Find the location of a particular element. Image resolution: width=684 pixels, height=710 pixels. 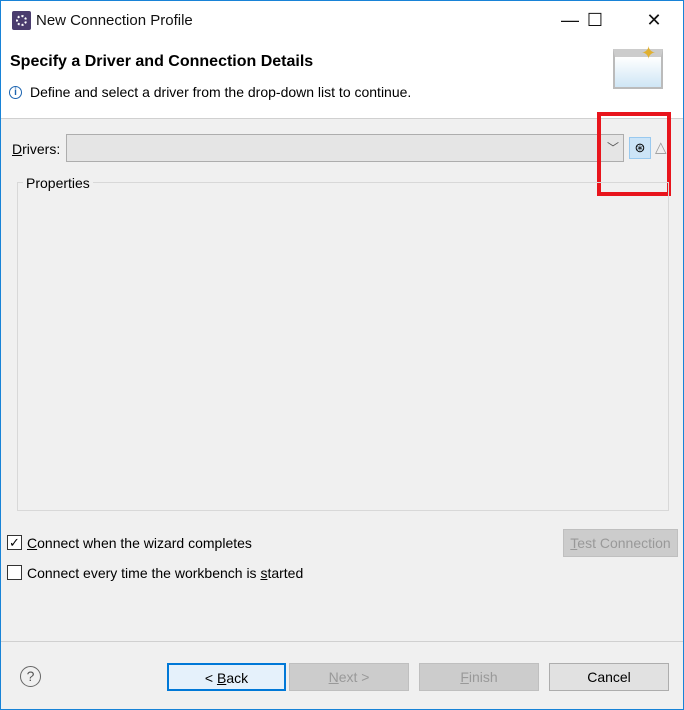

divider is located at coordinates (342, 641).